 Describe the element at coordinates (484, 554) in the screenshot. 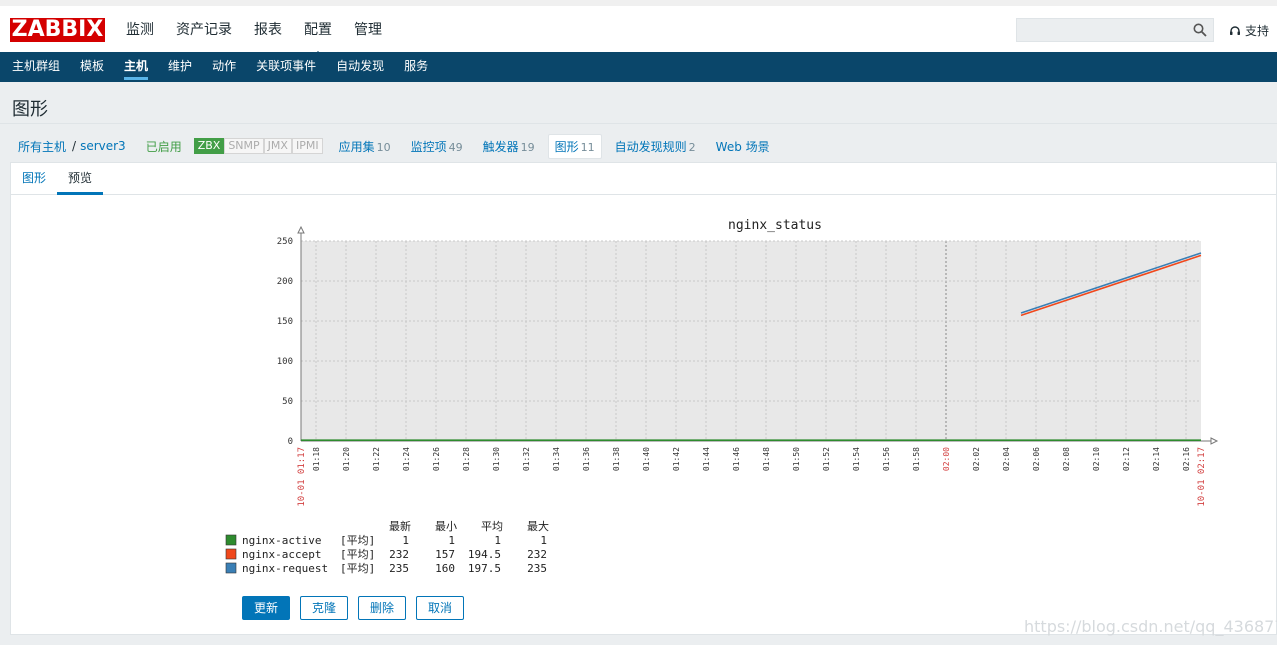

I see `legend-value: 194.5` at that location.